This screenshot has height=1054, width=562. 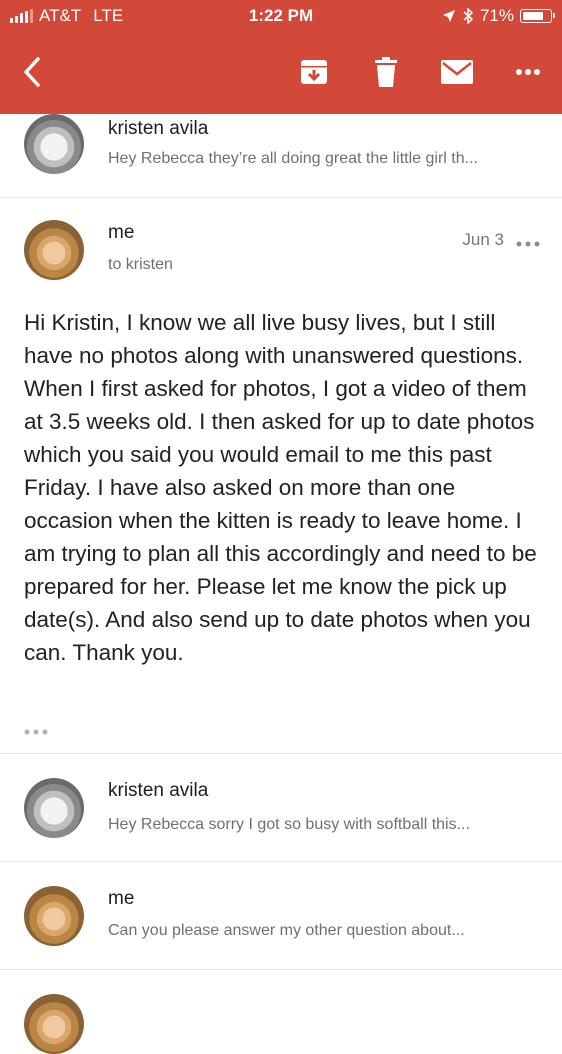 I want to click on message-collapsed, so click(x=281, y=1012).